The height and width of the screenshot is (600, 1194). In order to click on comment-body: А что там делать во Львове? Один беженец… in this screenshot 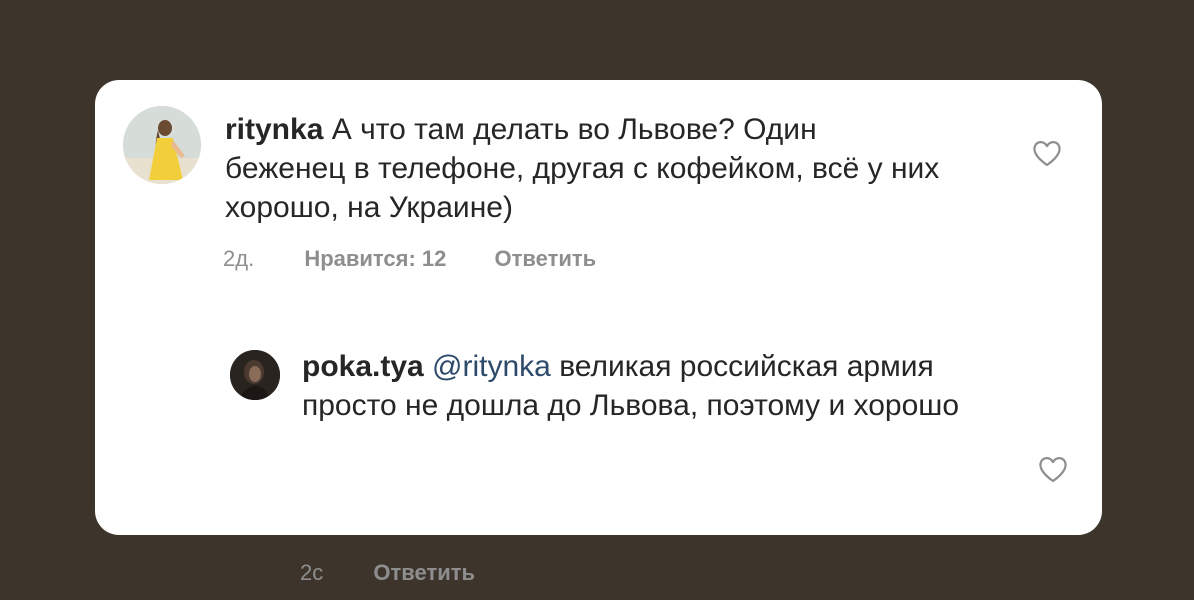, I will do `click(582, 168)`.